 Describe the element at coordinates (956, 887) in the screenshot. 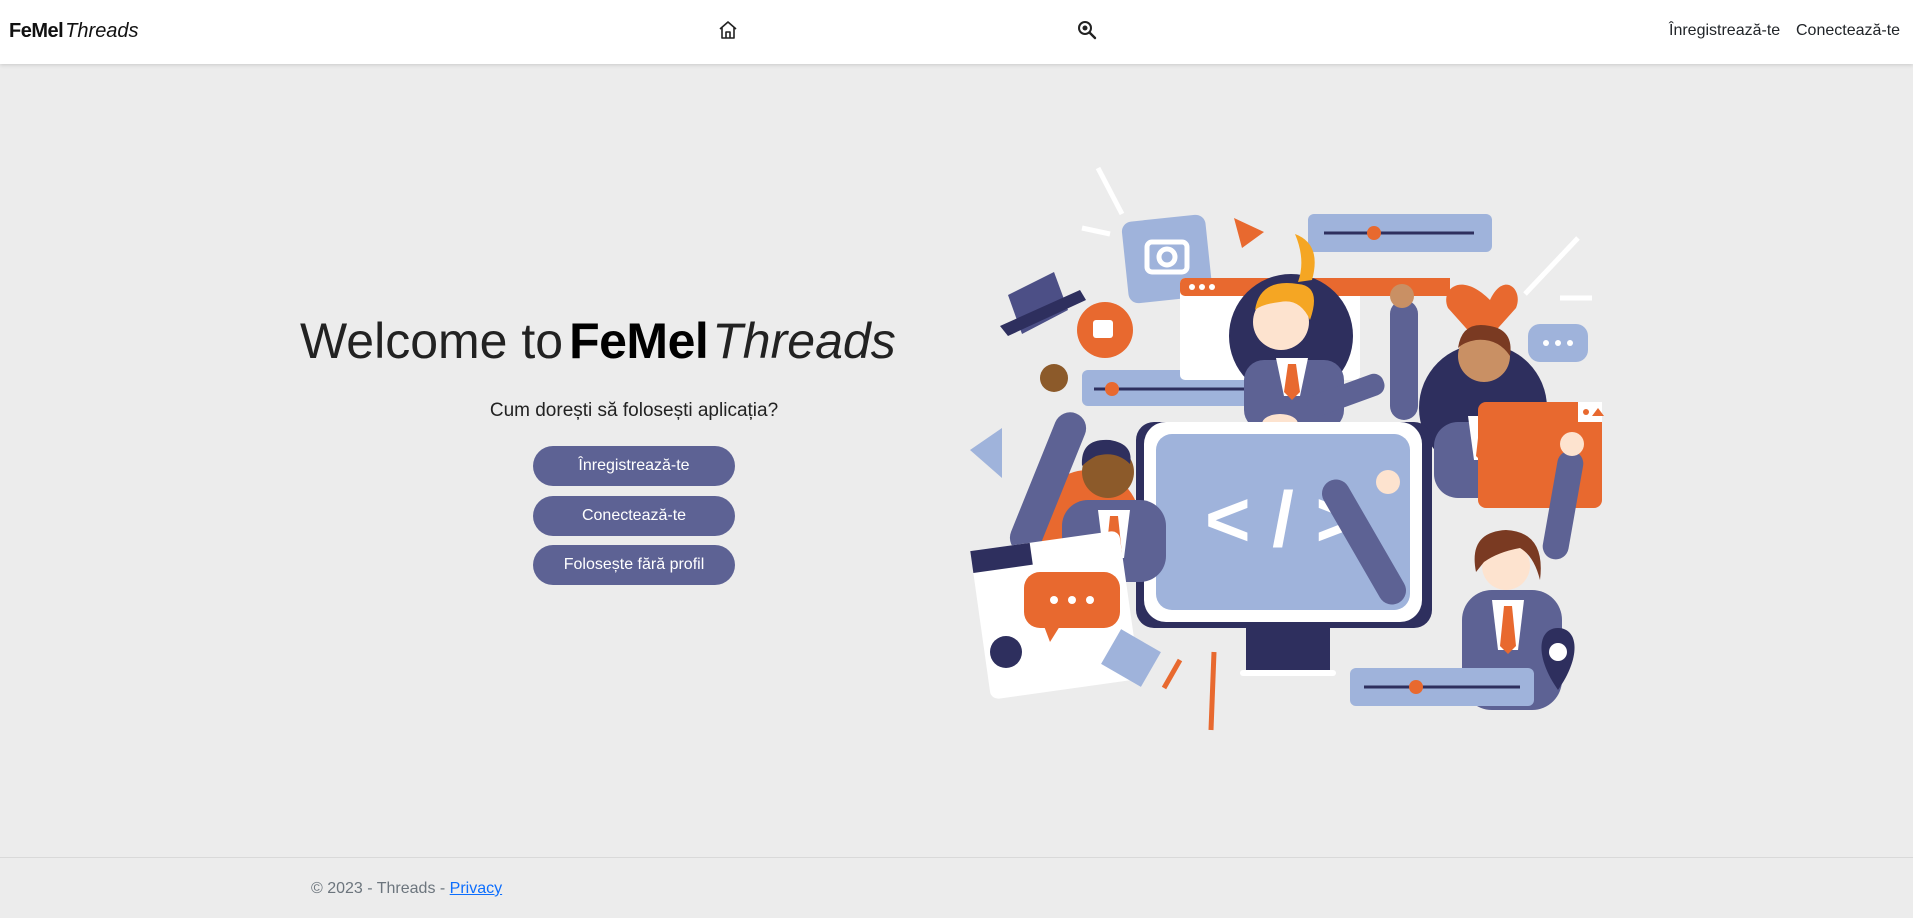

I see `page-footer: © 2023 - Threads - Privacy` at that location.